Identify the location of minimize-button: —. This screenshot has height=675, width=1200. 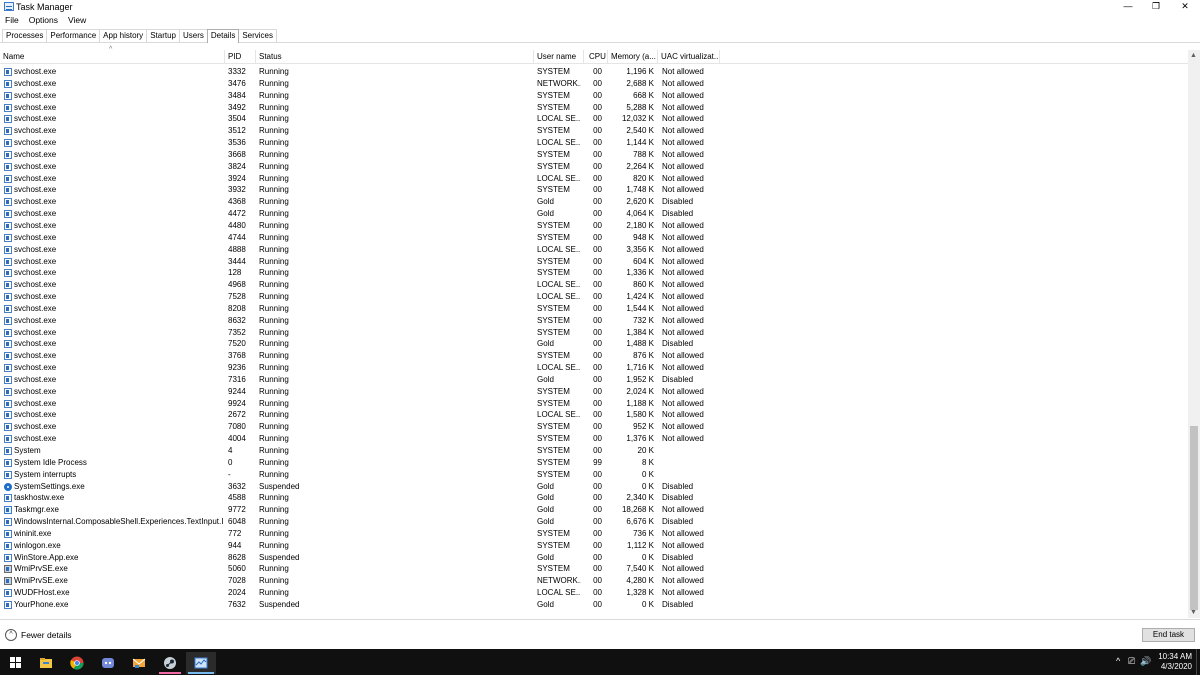
(1128, 7).